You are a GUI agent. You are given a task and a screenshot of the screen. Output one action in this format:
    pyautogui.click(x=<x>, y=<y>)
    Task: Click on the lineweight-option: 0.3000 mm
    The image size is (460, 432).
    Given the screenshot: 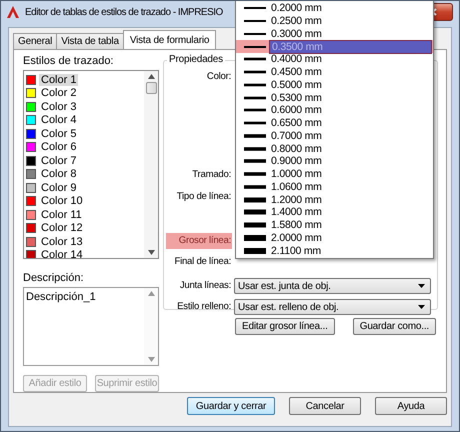 What is the action you would take?
    pyautogui.click(x=334, y=34)
    